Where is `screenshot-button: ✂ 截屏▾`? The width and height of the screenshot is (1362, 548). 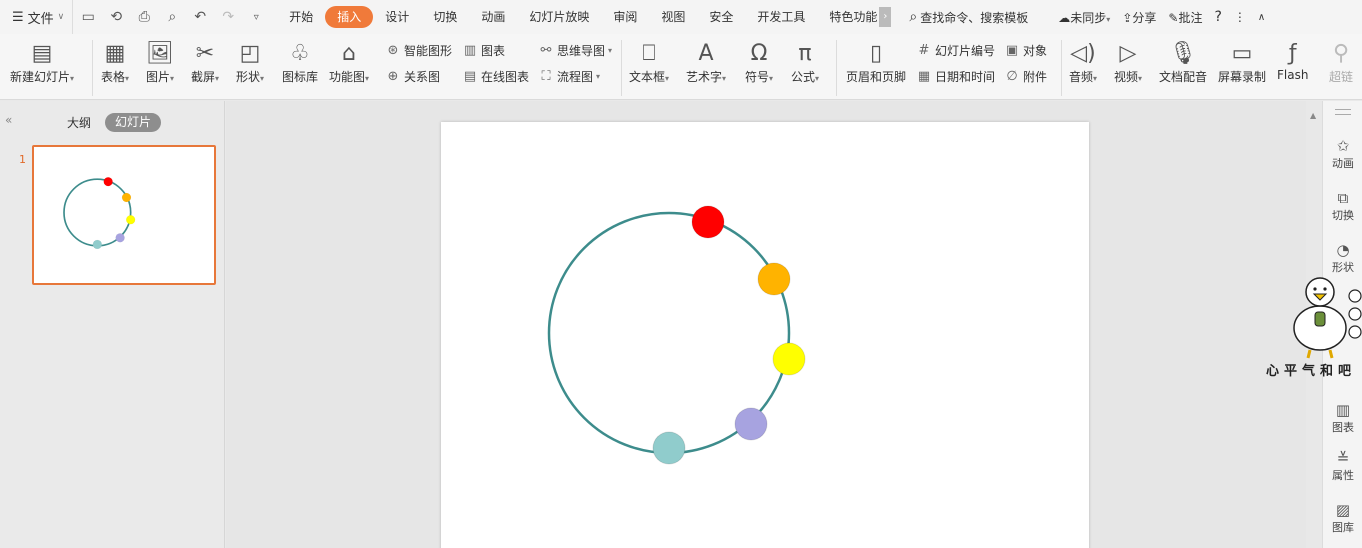 screenshot-button: ✂ 截屏▾ is located at coordinates (205, 61).